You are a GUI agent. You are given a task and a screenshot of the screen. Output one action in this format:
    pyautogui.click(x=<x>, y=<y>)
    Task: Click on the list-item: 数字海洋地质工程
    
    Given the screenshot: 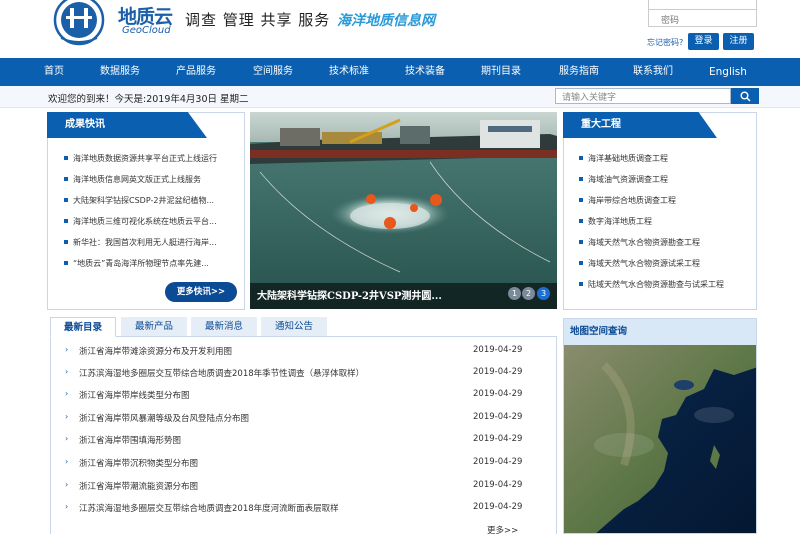 What is the action you would take?
    pyautogui.click(x=667, y=226)
    